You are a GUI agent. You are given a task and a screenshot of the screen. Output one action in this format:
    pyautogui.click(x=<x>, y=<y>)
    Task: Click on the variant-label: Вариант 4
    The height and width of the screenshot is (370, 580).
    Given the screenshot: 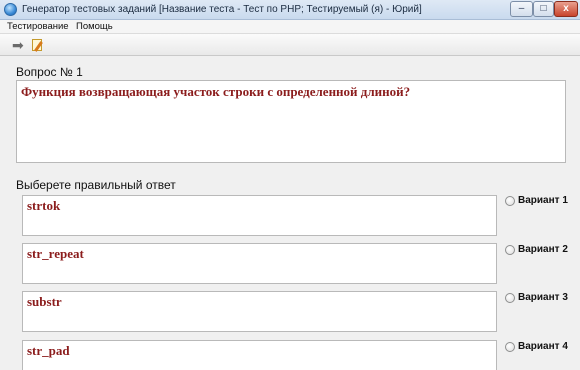 What is the action you would take?
    pyautogui.click(x=543, y=346)
    